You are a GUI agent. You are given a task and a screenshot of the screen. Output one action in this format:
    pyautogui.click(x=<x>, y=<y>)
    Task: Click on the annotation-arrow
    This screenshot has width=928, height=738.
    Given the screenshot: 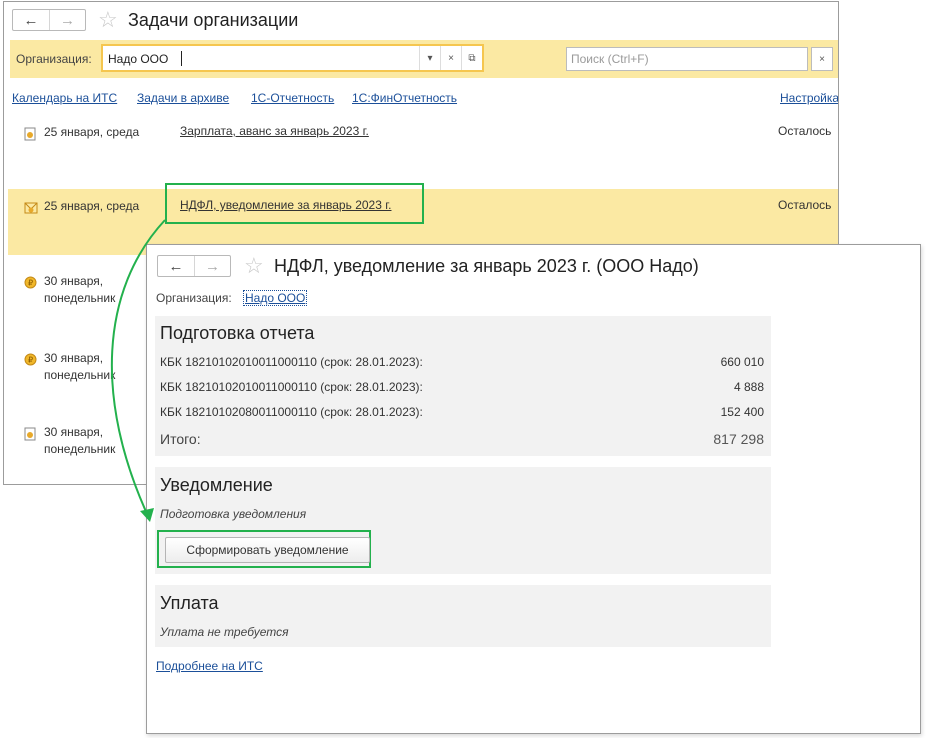 What is the action you would take?
    pyautogui.click(x=138, y=370)
    